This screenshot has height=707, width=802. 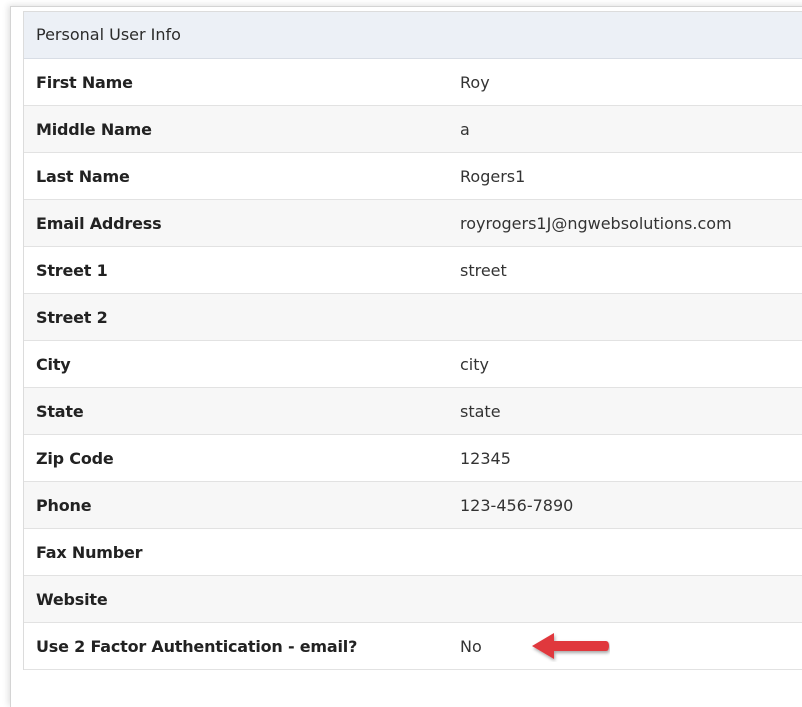 I want to click on field-value: royrogers1J@ngwebsolutions.com, so click(x=596, y=223).